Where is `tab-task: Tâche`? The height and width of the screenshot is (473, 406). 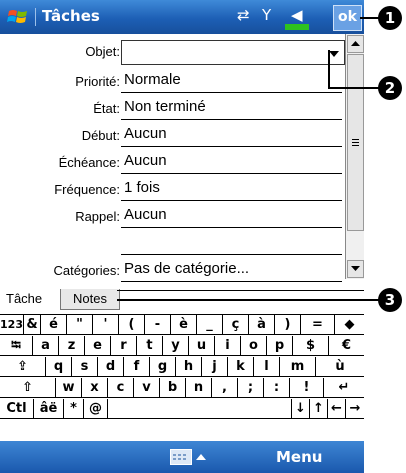 tab-task: Tâche is located at coordinates (24, 299).